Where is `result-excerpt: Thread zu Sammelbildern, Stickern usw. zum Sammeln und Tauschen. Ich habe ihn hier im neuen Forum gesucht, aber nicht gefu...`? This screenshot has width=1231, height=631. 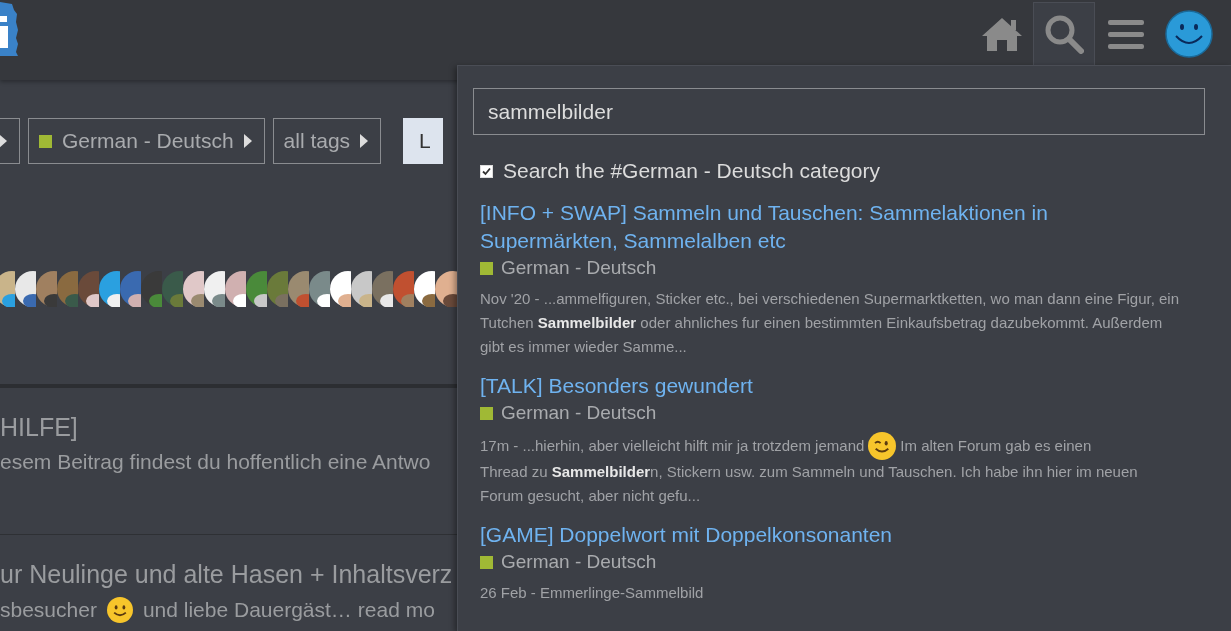
result-excerpt: Thread zu Sammelbildern, Stickern usw. zum Sammeln und Tauschen. Ich habe ihn hier im neuen Forum gesucht, aber nicht gefu... is located at coordinates (809, 483).